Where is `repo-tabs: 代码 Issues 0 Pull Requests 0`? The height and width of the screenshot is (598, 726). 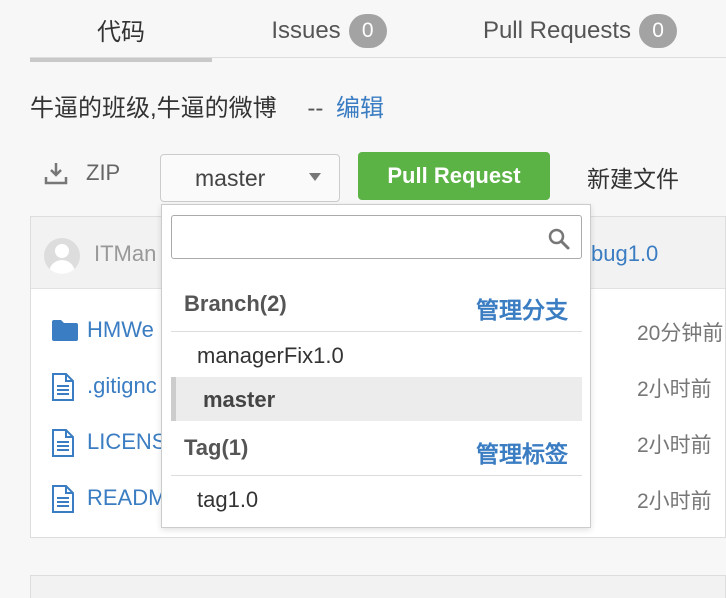
repo-tabs: 代码 Issues 0 Pull Requests 0 is located at coordinates (363, 31).